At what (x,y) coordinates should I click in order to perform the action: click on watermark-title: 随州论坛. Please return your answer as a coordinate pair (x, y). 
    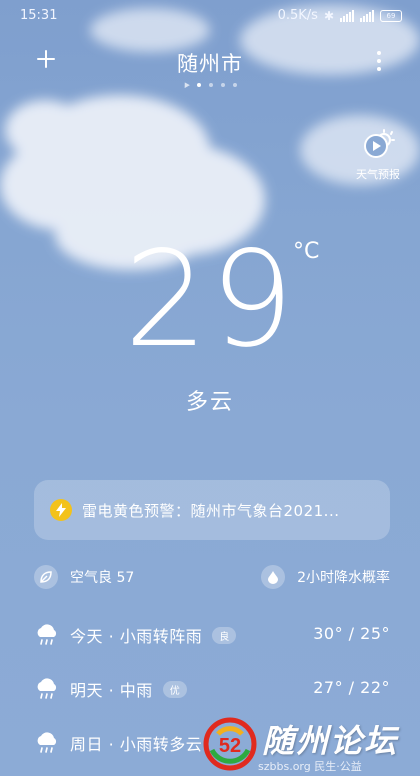
    Looking at the image, I should click on (330, 741).